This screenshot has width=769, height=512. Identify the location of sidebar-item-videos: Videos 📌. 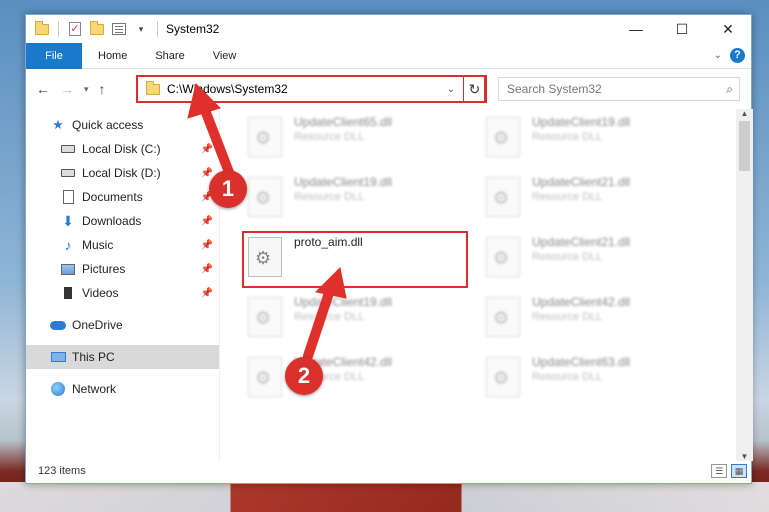
(122, 293).